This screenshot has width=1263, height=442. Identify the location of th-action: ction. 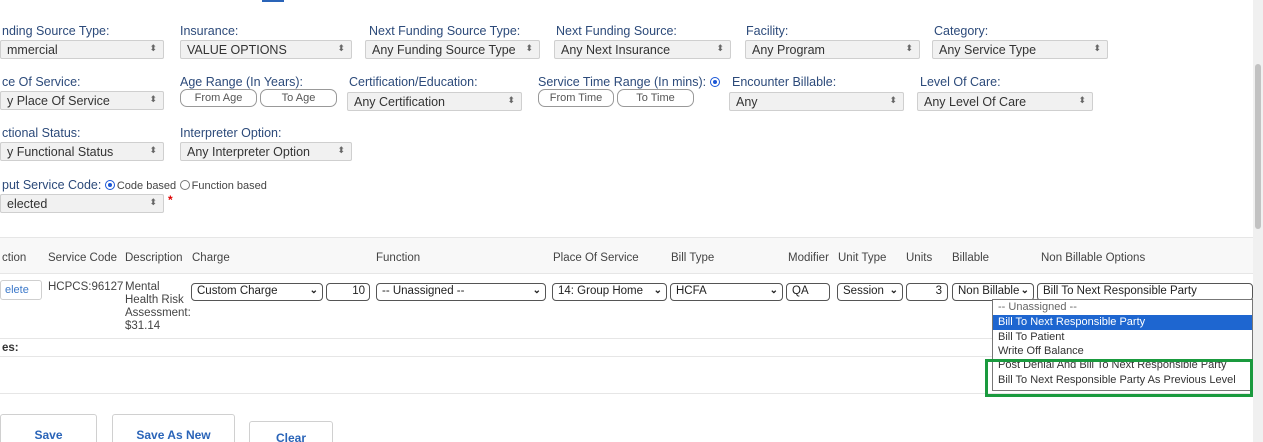
(14, 258).